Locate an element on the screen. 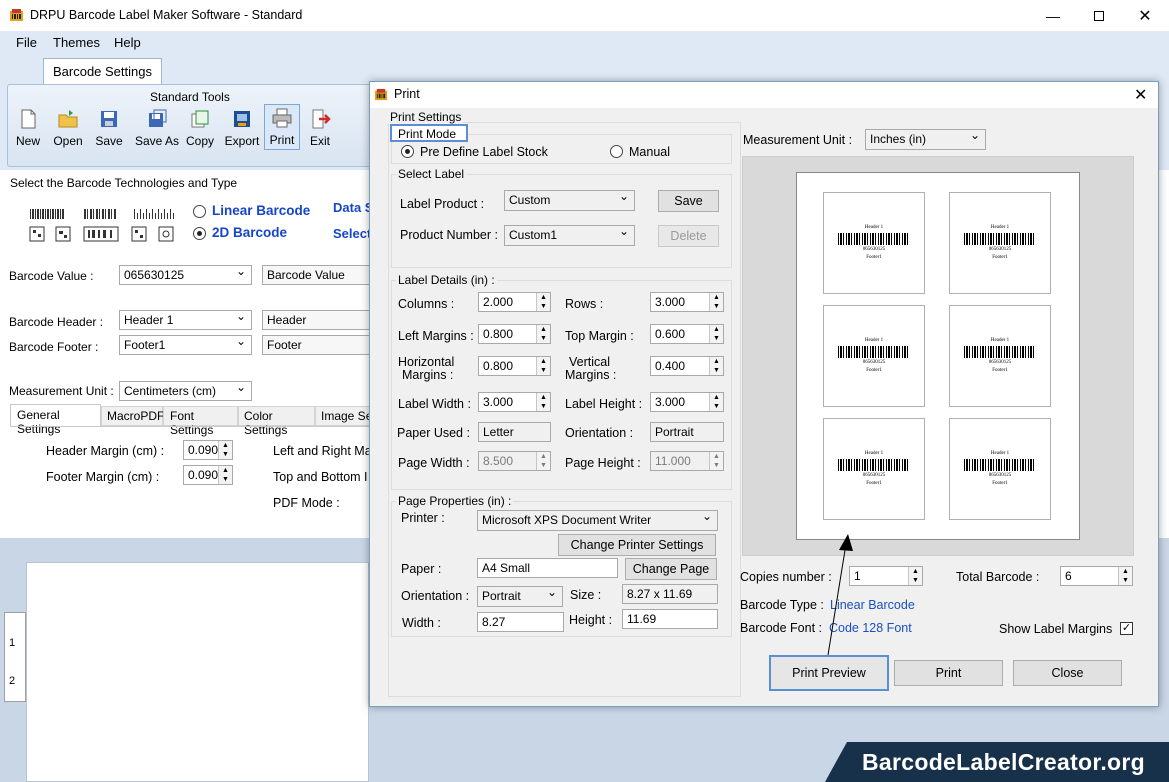 The height and width of the screenshot is (782, 1169). vertical-margins-input: 0.400 ▲ ▼ is located at coordinates (687, 366).